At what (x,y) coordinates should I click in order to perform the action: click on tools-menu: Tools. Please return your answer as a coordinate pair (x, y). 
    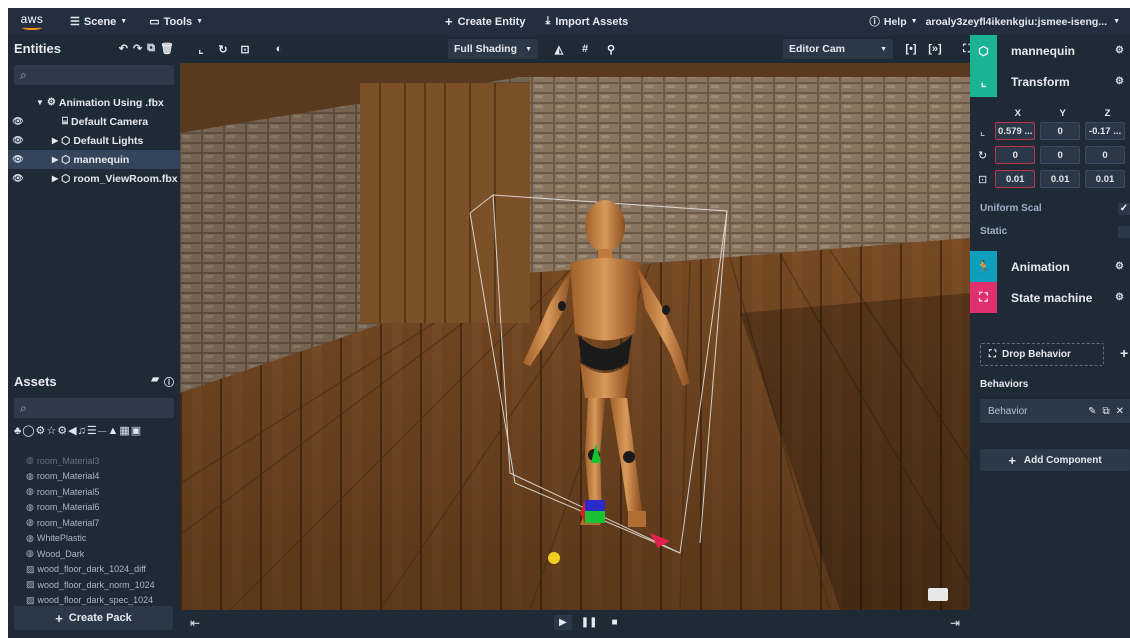
    Looking at the image, I should click on (178, 22).